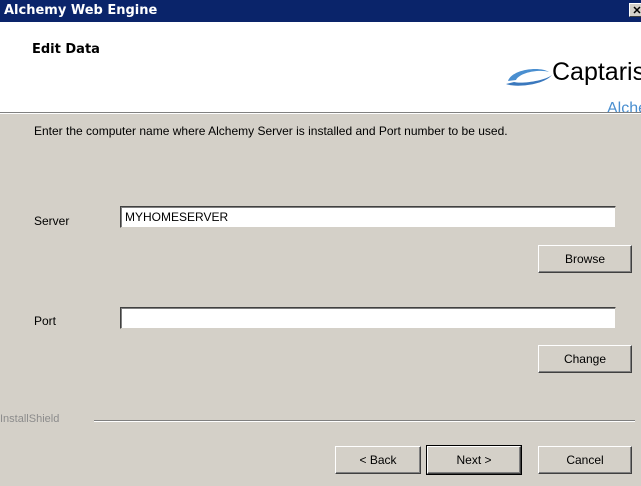 Image resolution: width=641 pixels, height=486 pixels. I want to click on close-icon: ✕, so click(635, 10).